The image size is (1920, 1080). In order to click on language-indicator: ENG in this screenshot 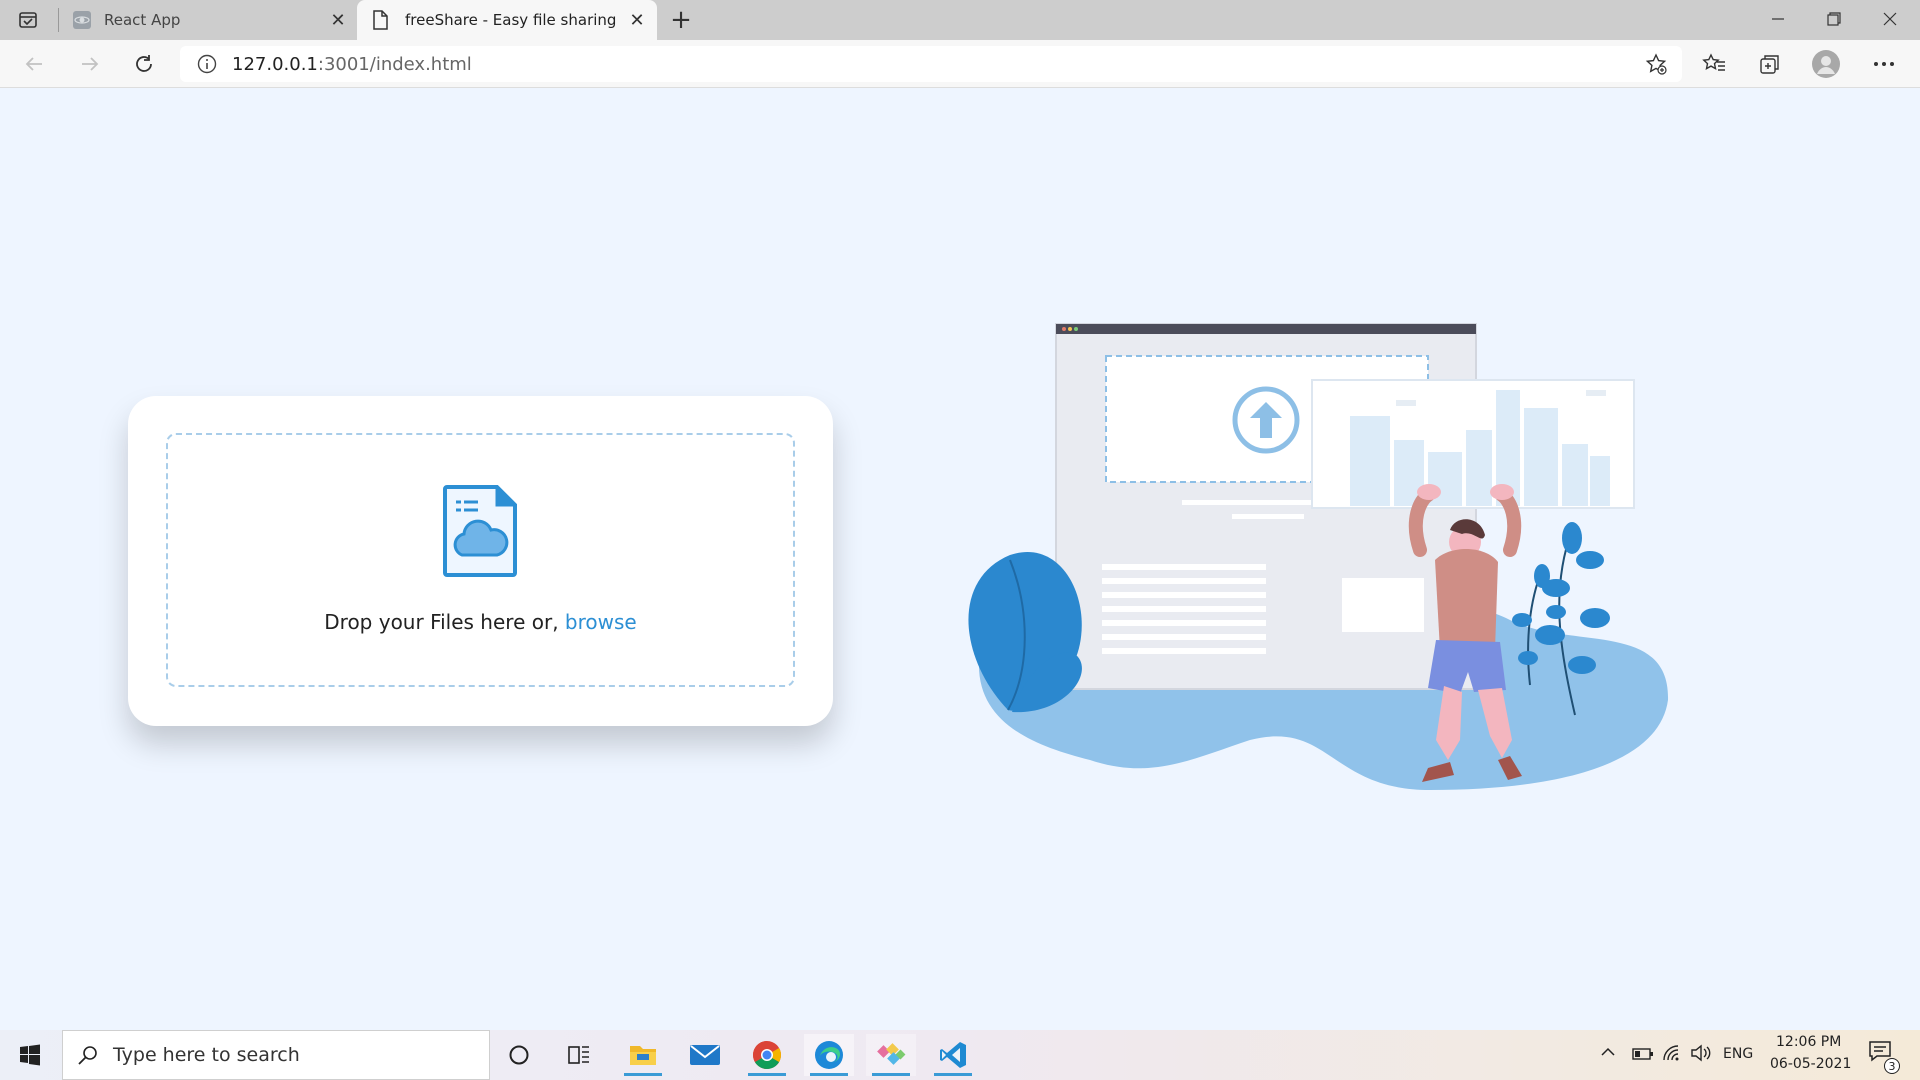, I will do `click(1738, 1054)`.